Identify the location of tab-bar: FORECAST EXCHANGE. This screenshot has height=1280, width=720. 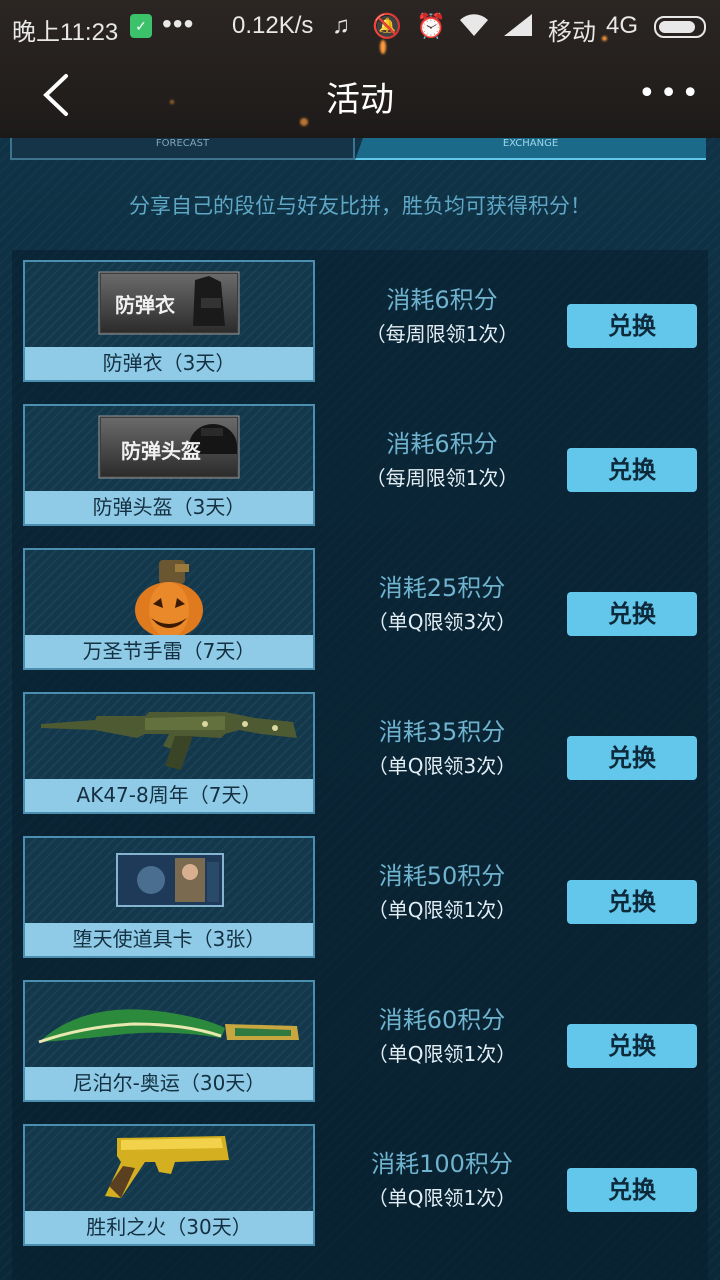
(358, 149).